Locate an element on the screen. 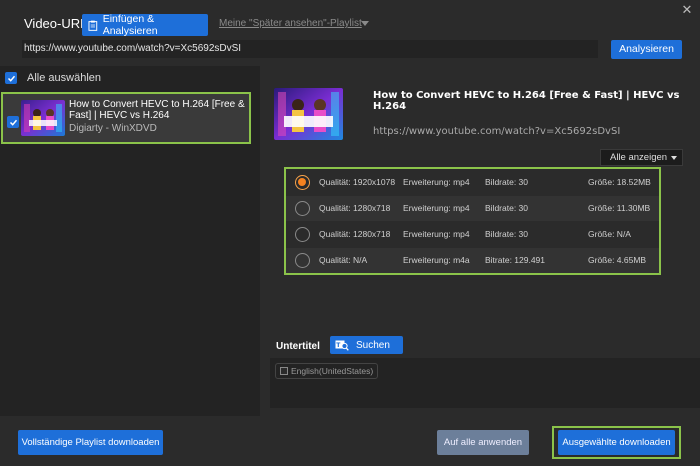  subtitle-list: English(UnitedStates) is located at coordinates (485, 383).